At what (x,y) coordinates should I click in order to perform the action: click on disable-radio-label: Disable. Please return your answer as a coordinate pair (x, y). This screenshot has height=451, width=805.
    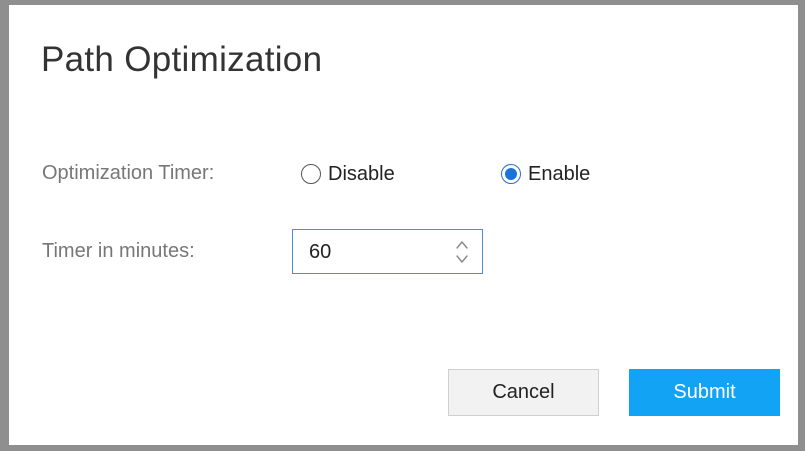
    Looking at the image, I should click on (361, 174).